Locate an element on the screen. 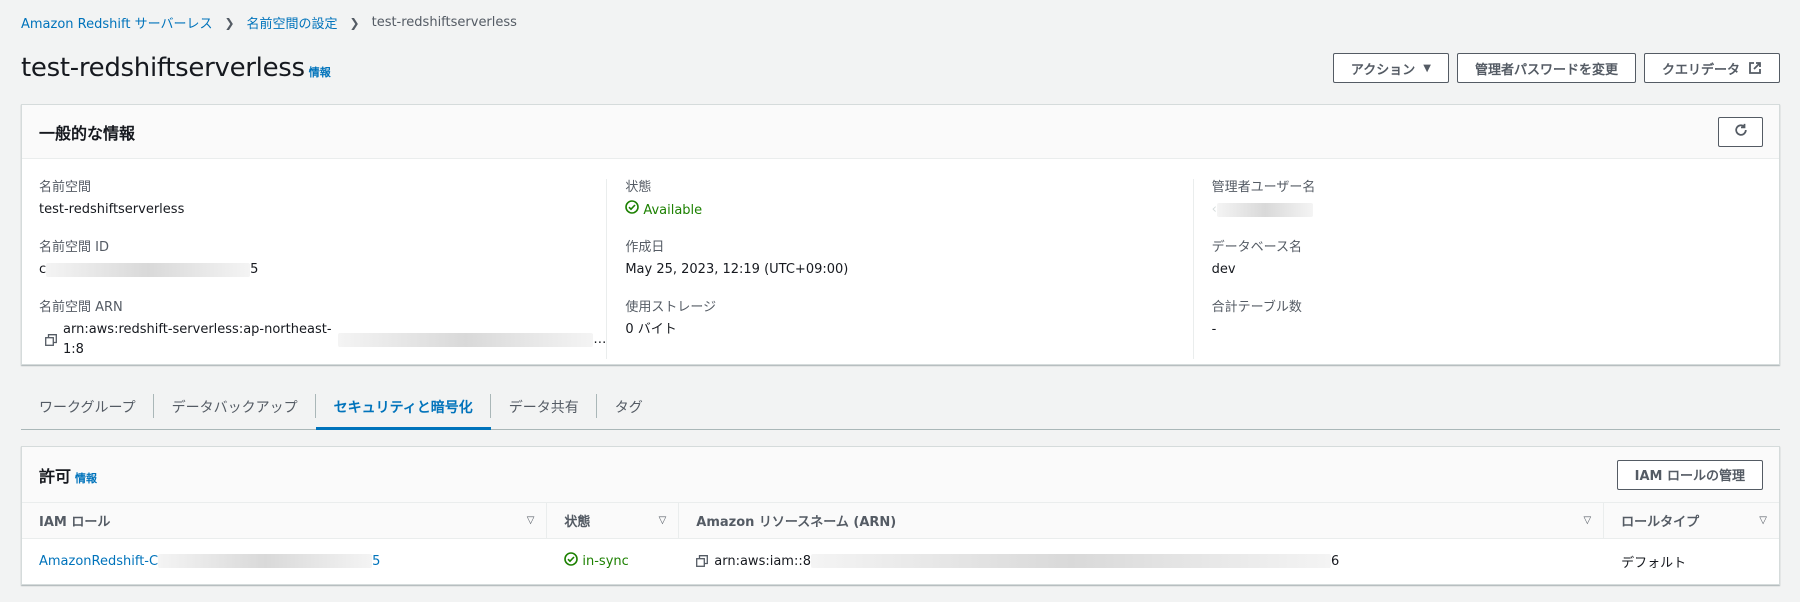 The height and width of the screenshot is (602, 1800). check-circle-icon is located at coordinates (571, 561).